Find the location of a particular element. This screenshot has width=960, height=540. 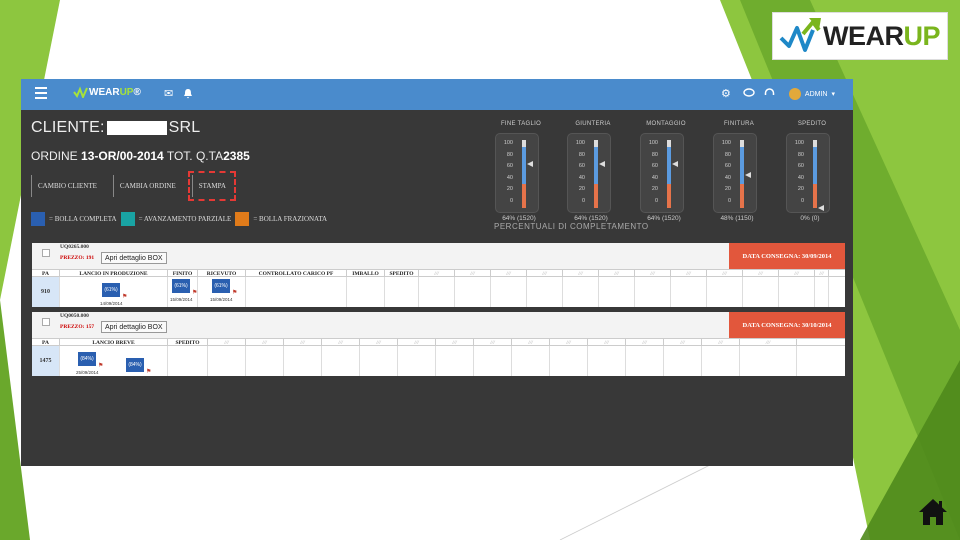

app-topbar: WEAR UP ® ✉ ⚙ ADMIN ▾ is located at coordinates (437, 94).